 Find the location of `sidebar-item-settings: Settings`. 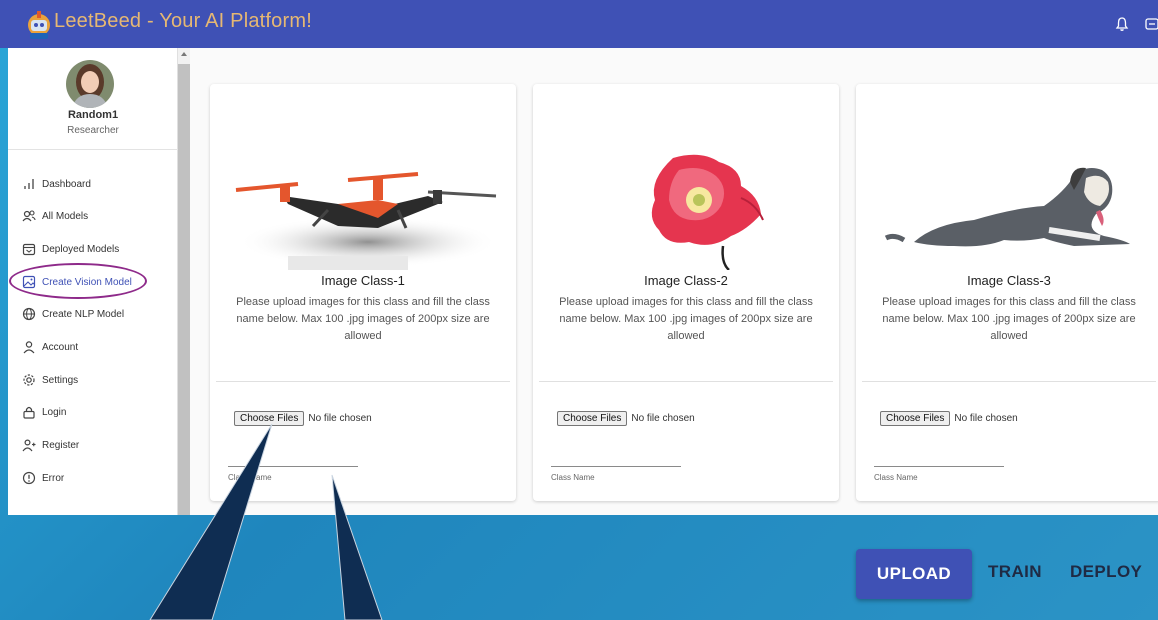

sidebar-item-settings: Settings is located at coordinates (97, 380).